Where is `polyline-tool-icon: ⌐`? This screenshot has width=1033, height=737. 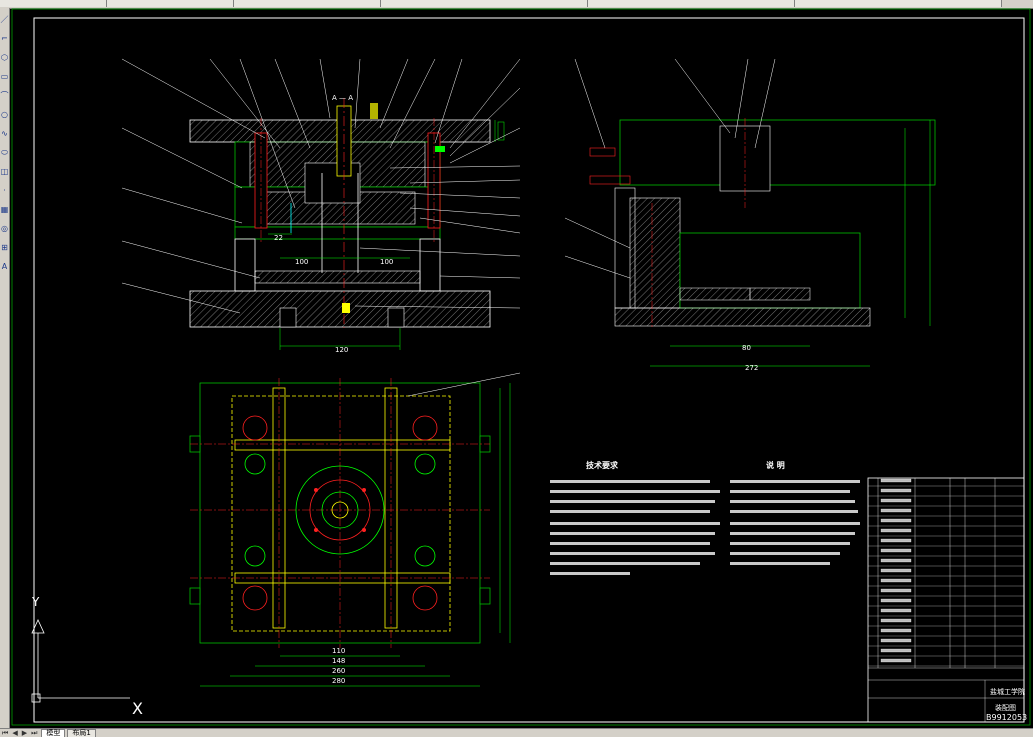 polyline-tool-icon: ⌐ is located at coordinates (5, 39).